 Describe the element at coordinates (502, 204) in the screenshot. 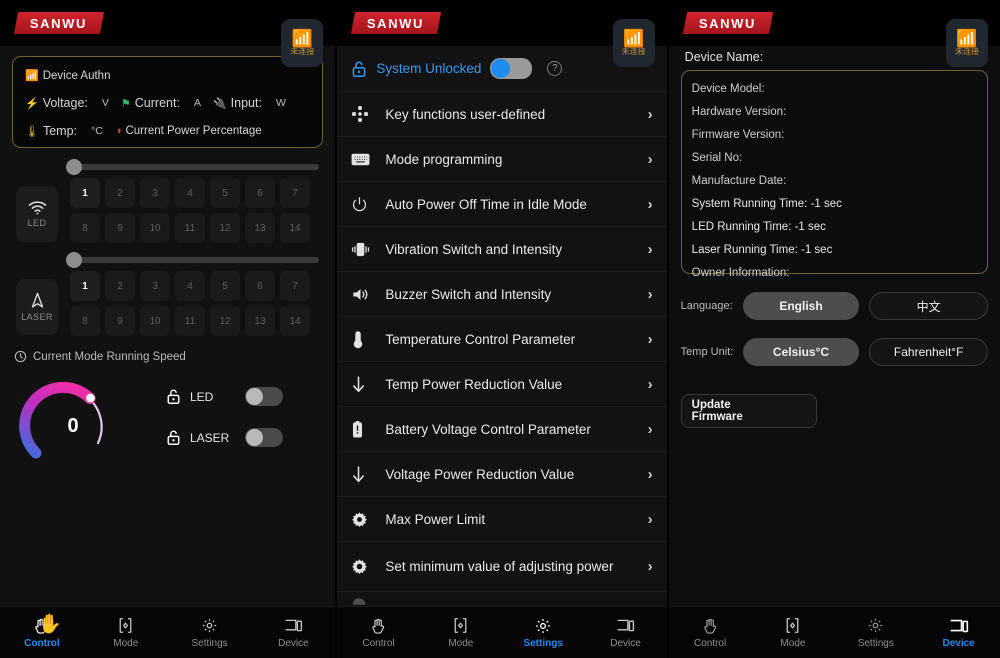

I see `settings-row-auto-power-off: Auto Power Off Time in Idle Mode ›` at that location.